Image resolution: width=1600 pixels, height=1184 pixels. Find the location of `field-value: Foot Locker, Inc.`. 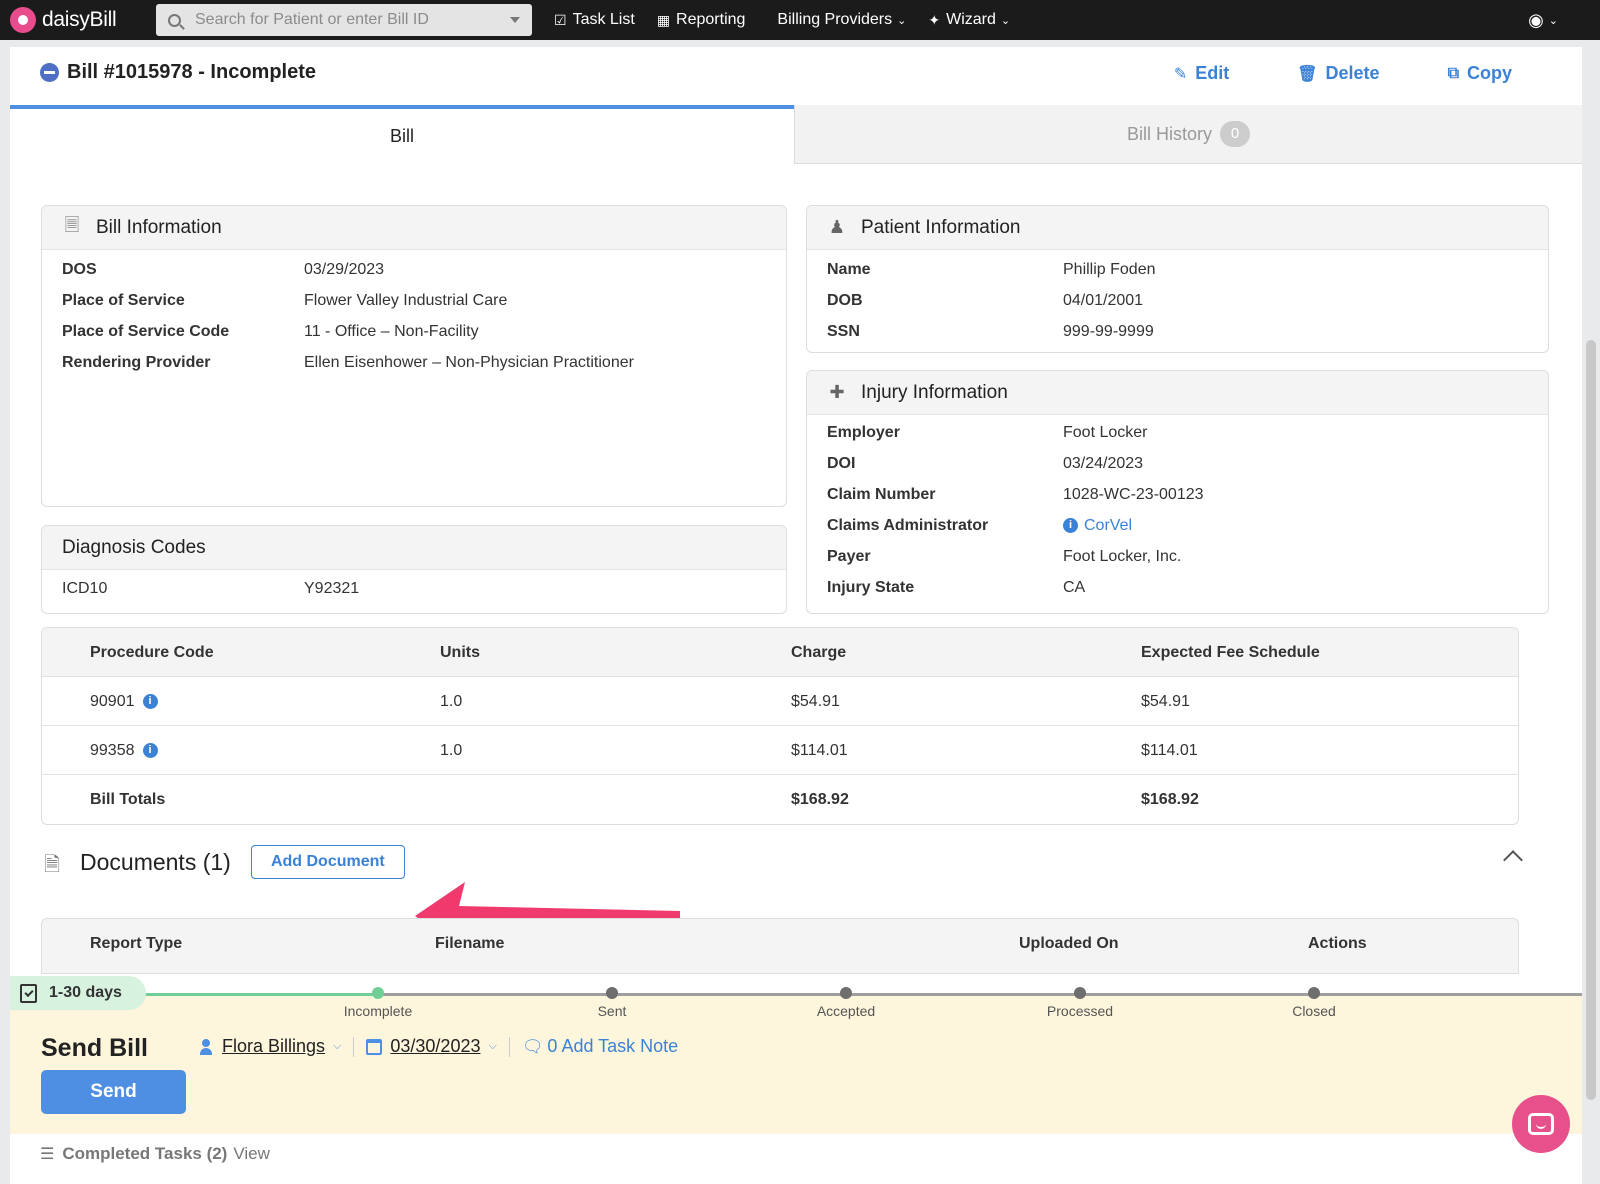

field-value: Foot Locker, Inc. is located at coordinates (1122, 556).